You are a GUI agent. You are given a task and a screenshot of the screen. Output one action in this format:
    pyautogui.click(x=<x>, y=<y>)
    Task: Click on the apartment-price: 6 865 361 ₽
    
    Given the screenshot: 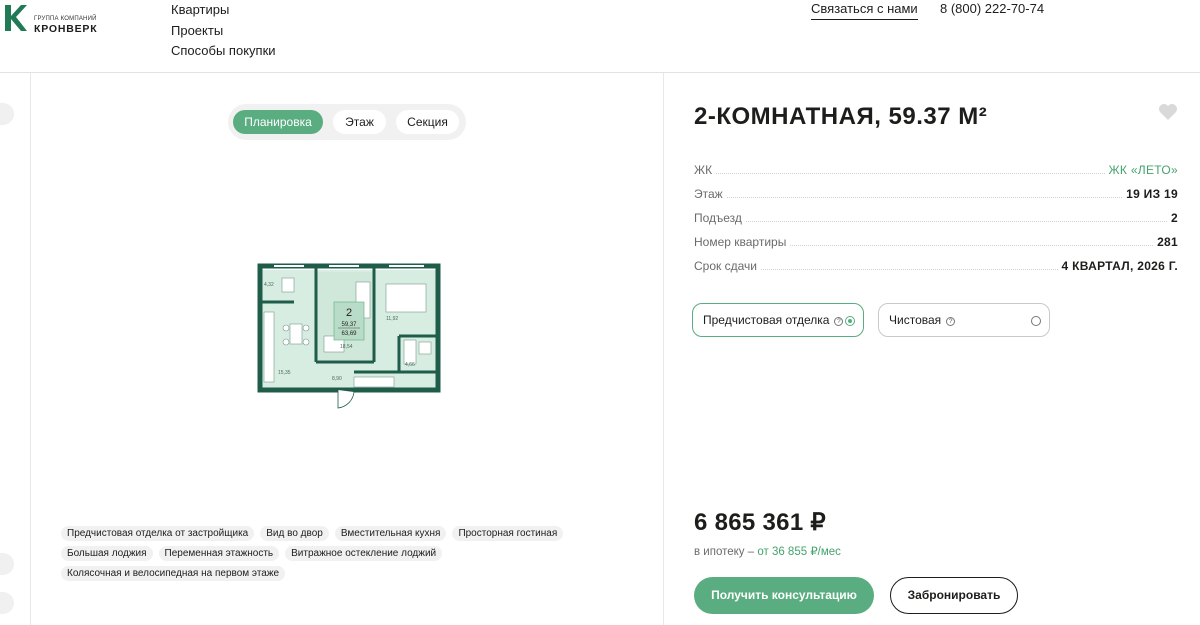 What is the action you would take?
    pyautogui.click(x=760, y=522)
    